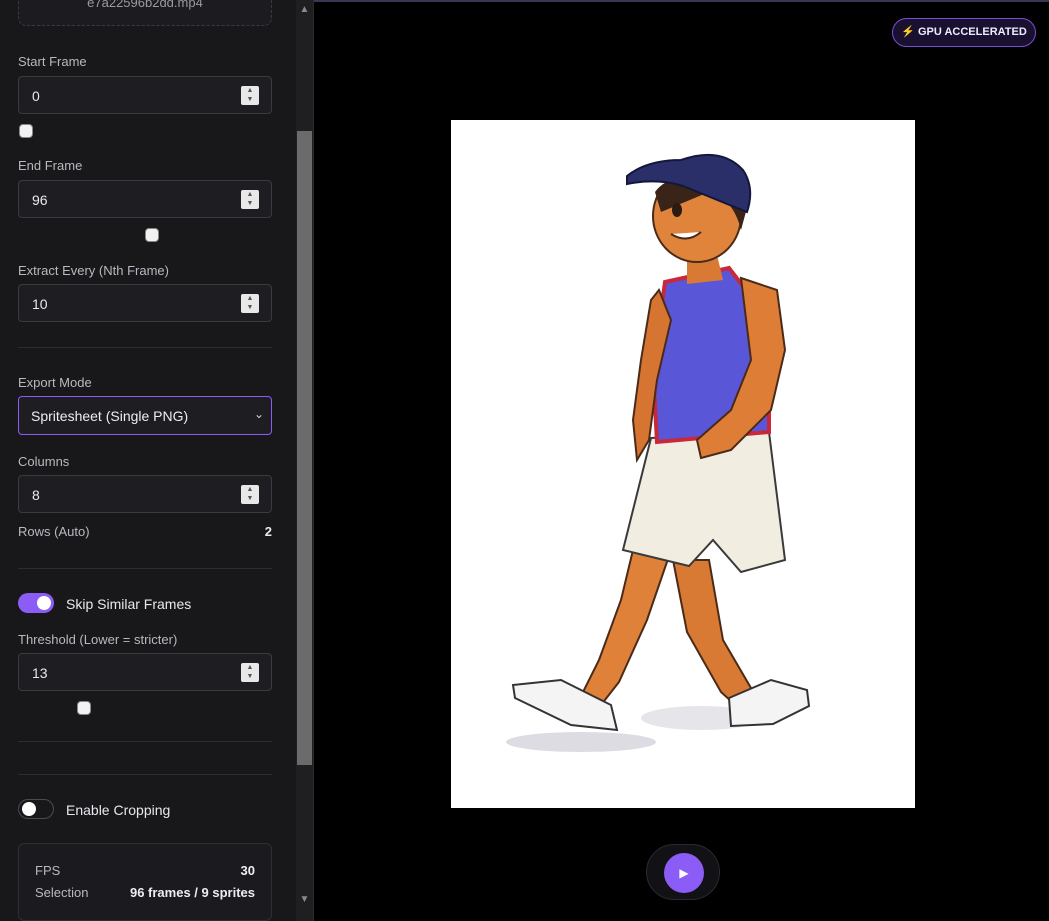  I want to click on start-frame-label: Start Frame, so click(52, 61).